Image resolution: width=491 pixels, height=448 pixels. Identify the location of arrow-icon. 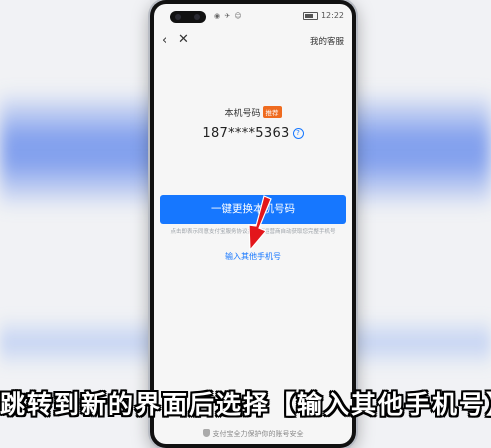
(260, 223).